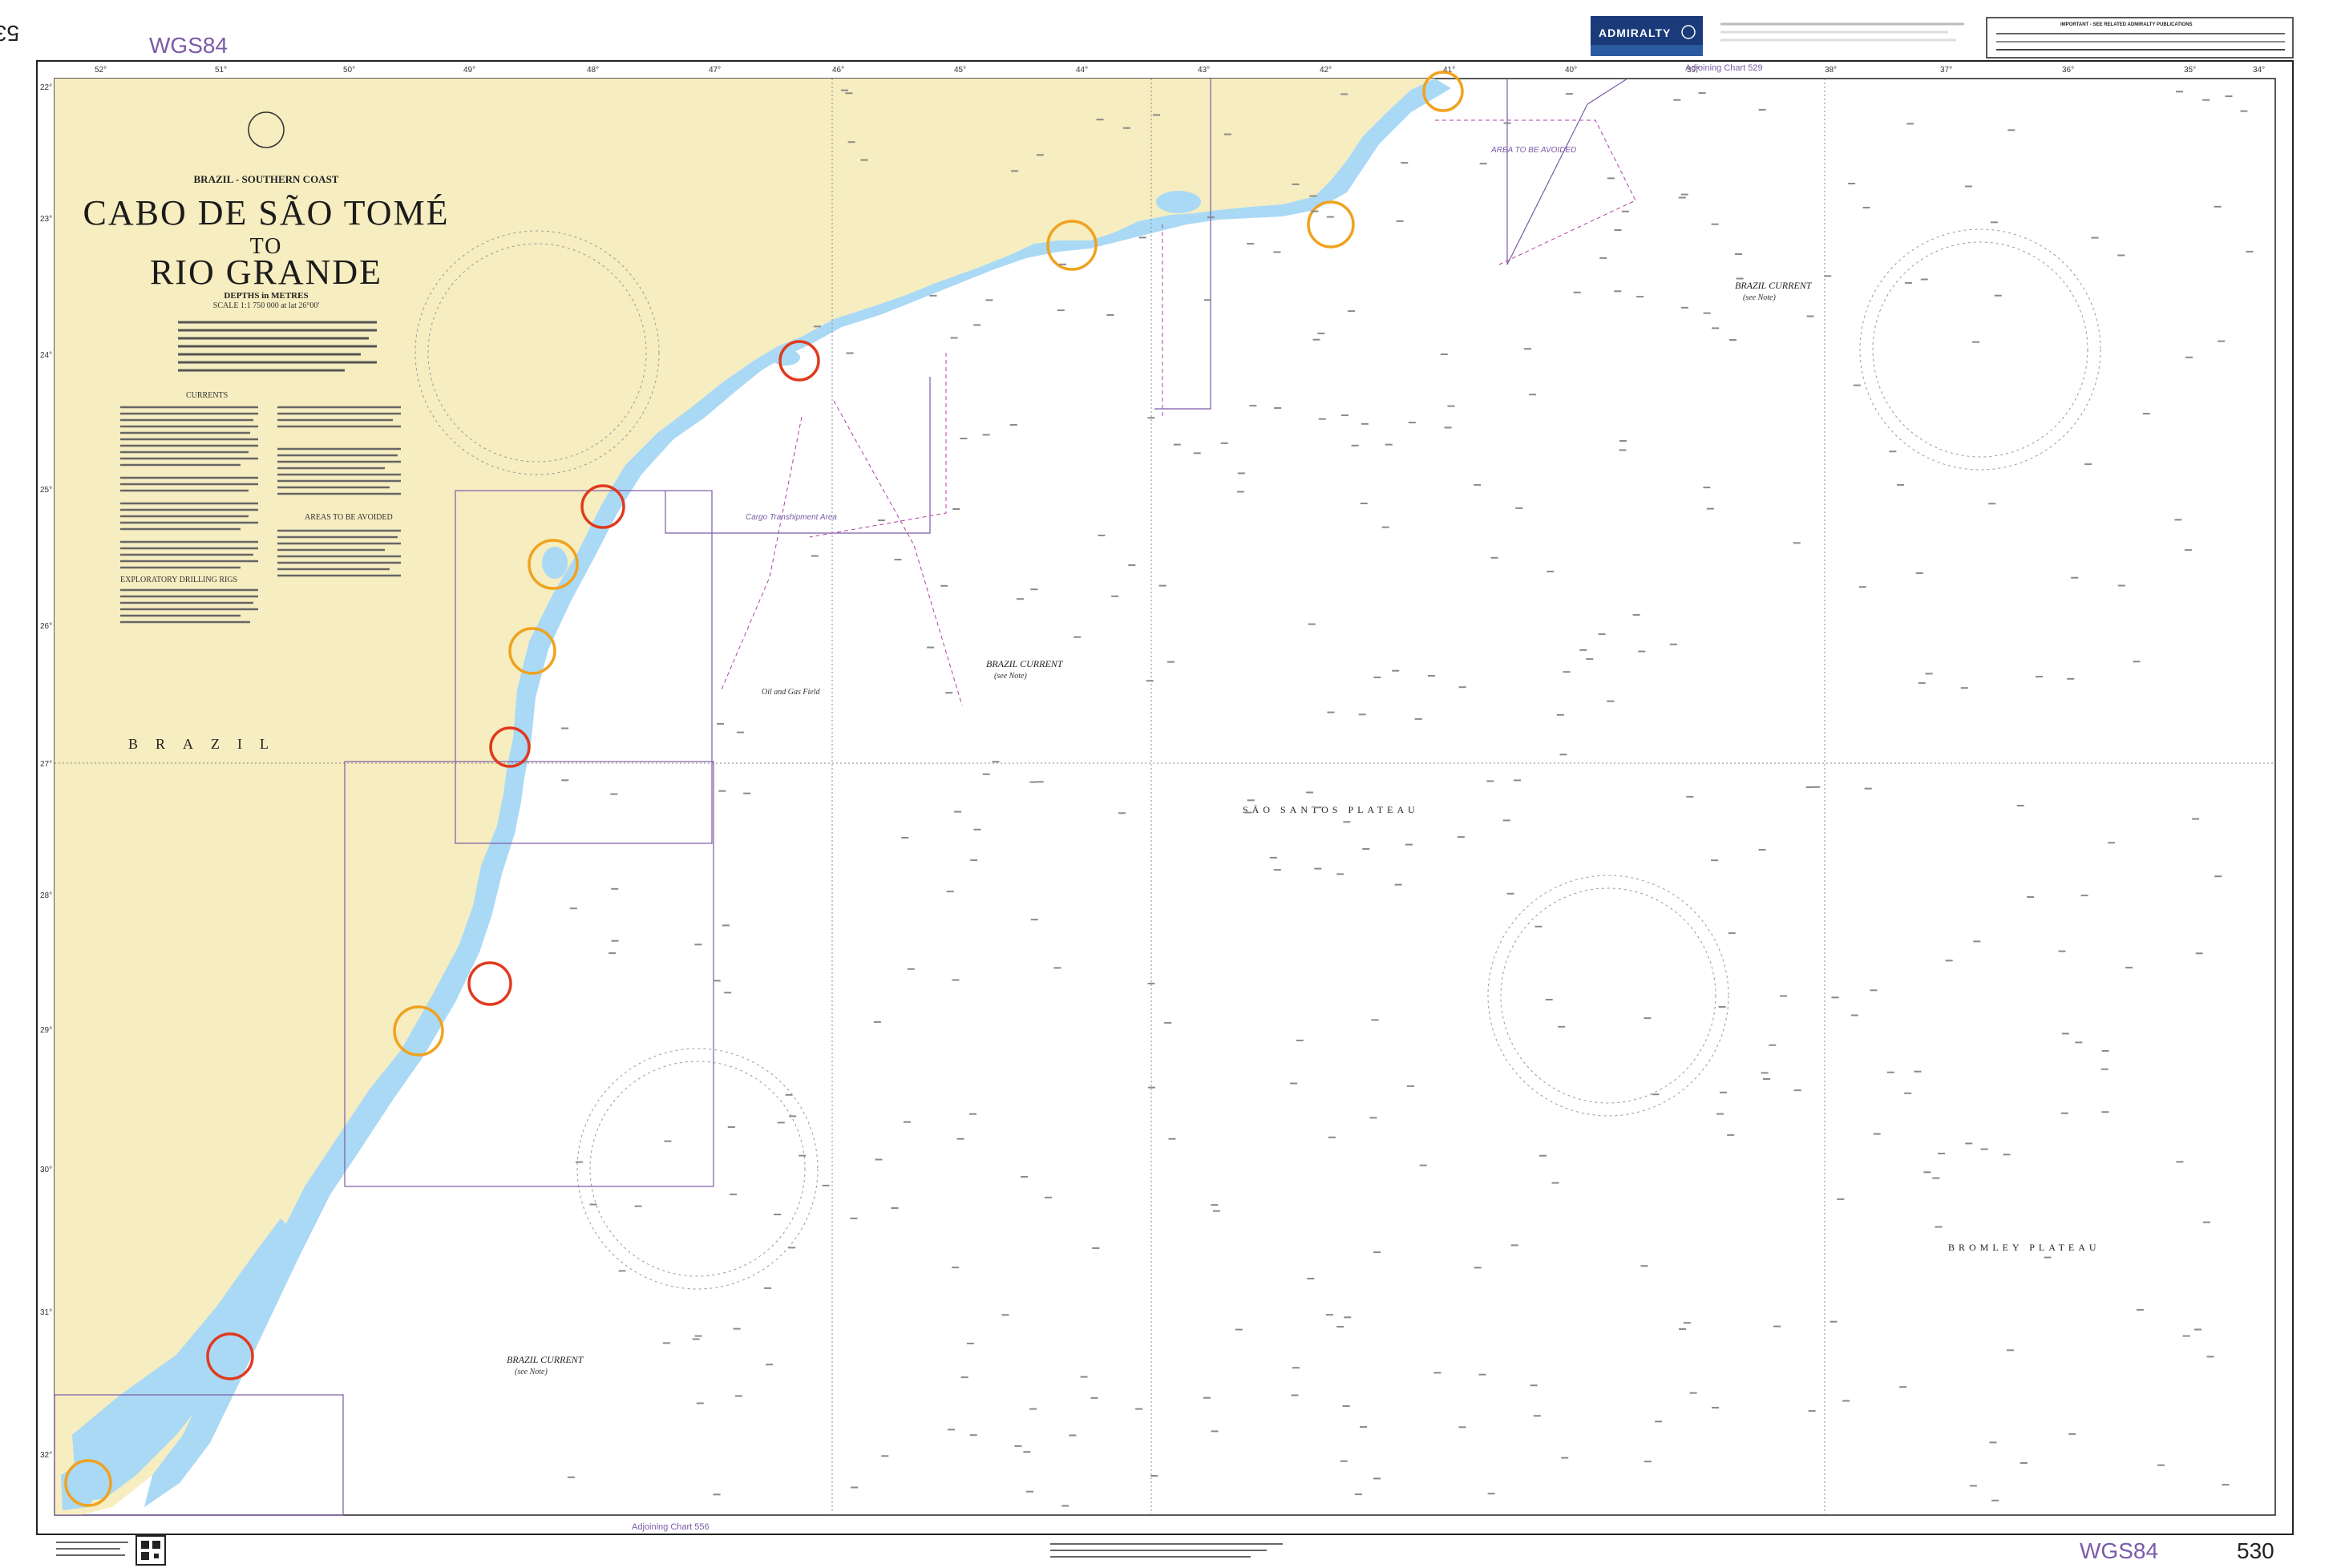  Describe the element at coordinates (715, 70) in the screenshot. I see `svg-text: 47°` at that location.